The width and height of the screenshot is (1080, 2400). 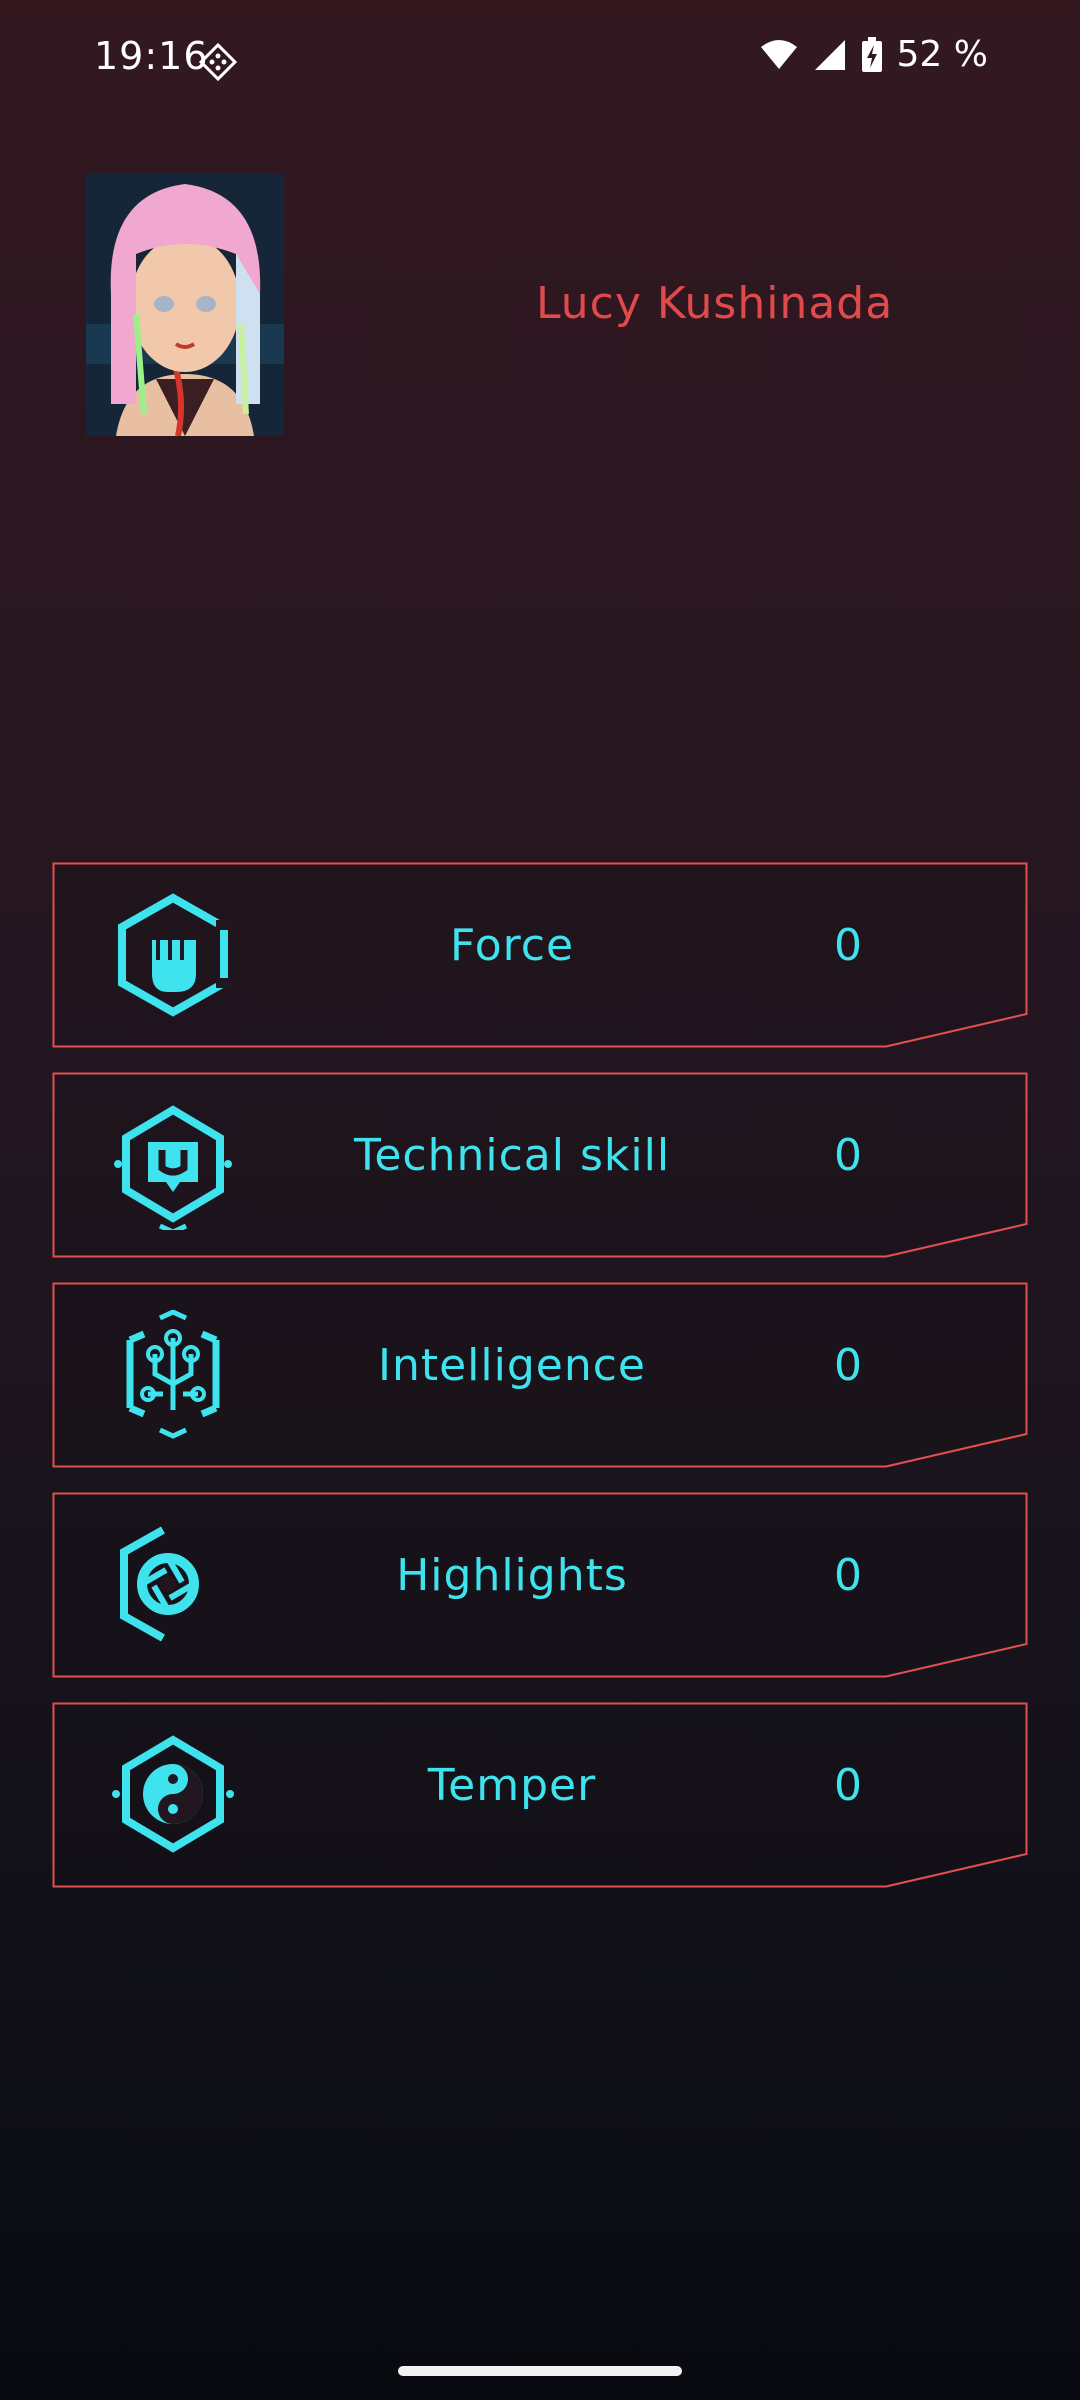 What do you see at coordinates (942, 54) in the screenshot?
I see `battery-percent: 52 %` at bounding box center [942, 54].